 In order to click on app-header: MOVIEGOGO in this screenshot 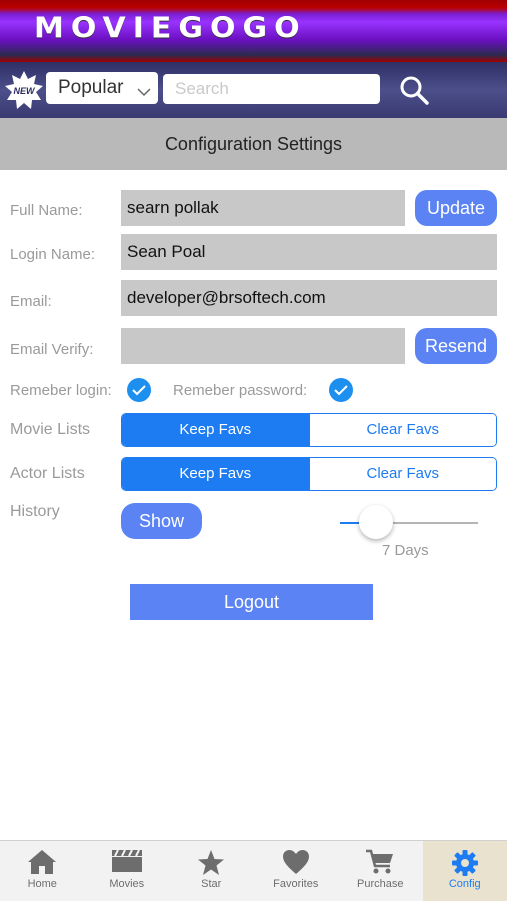, I will do `click(253, 31)`.